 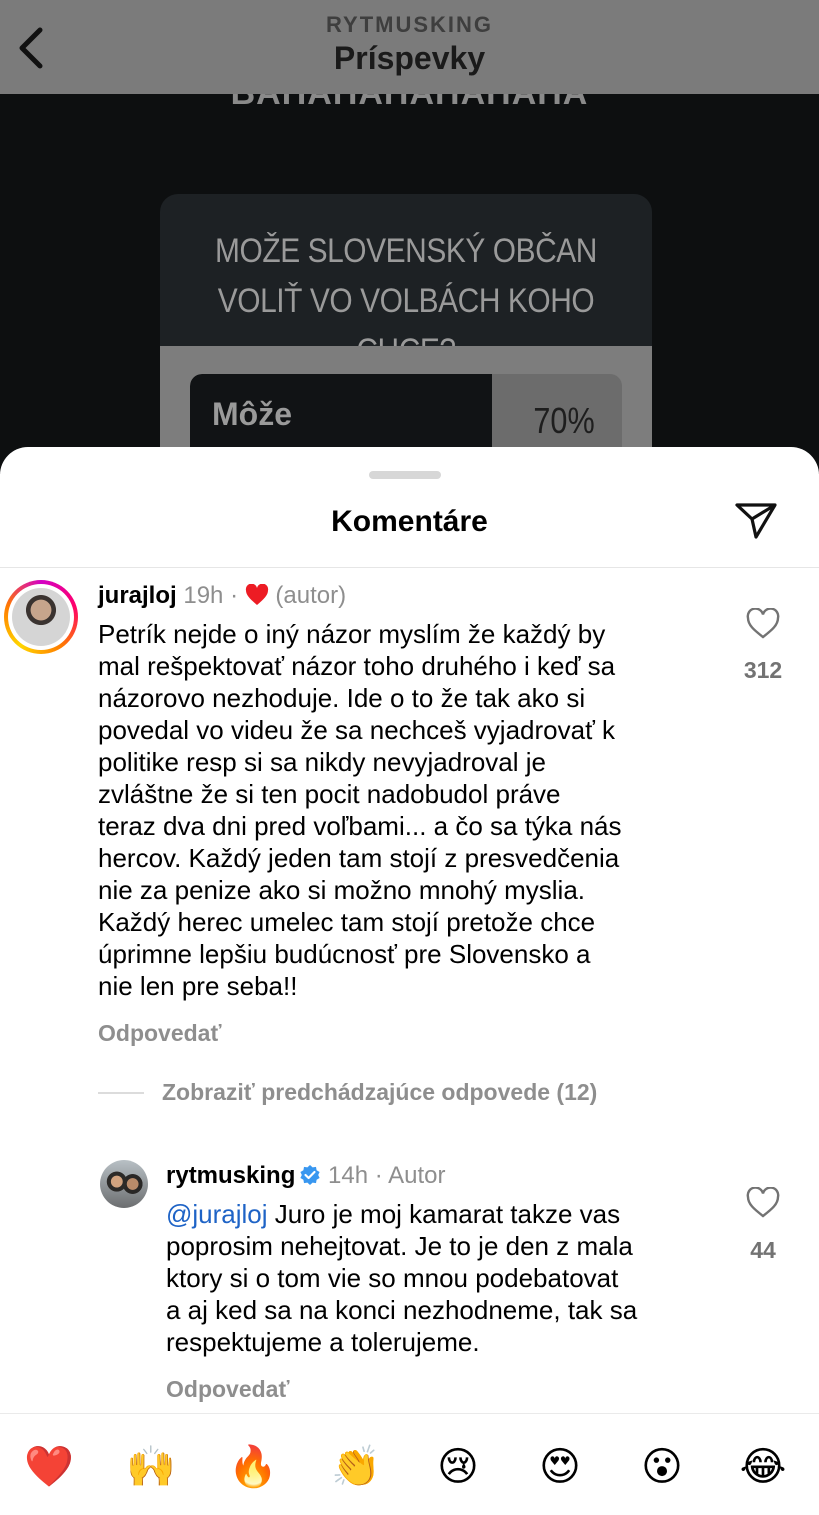 I want to click on sheet-grabber, so click(x=405, y=475).